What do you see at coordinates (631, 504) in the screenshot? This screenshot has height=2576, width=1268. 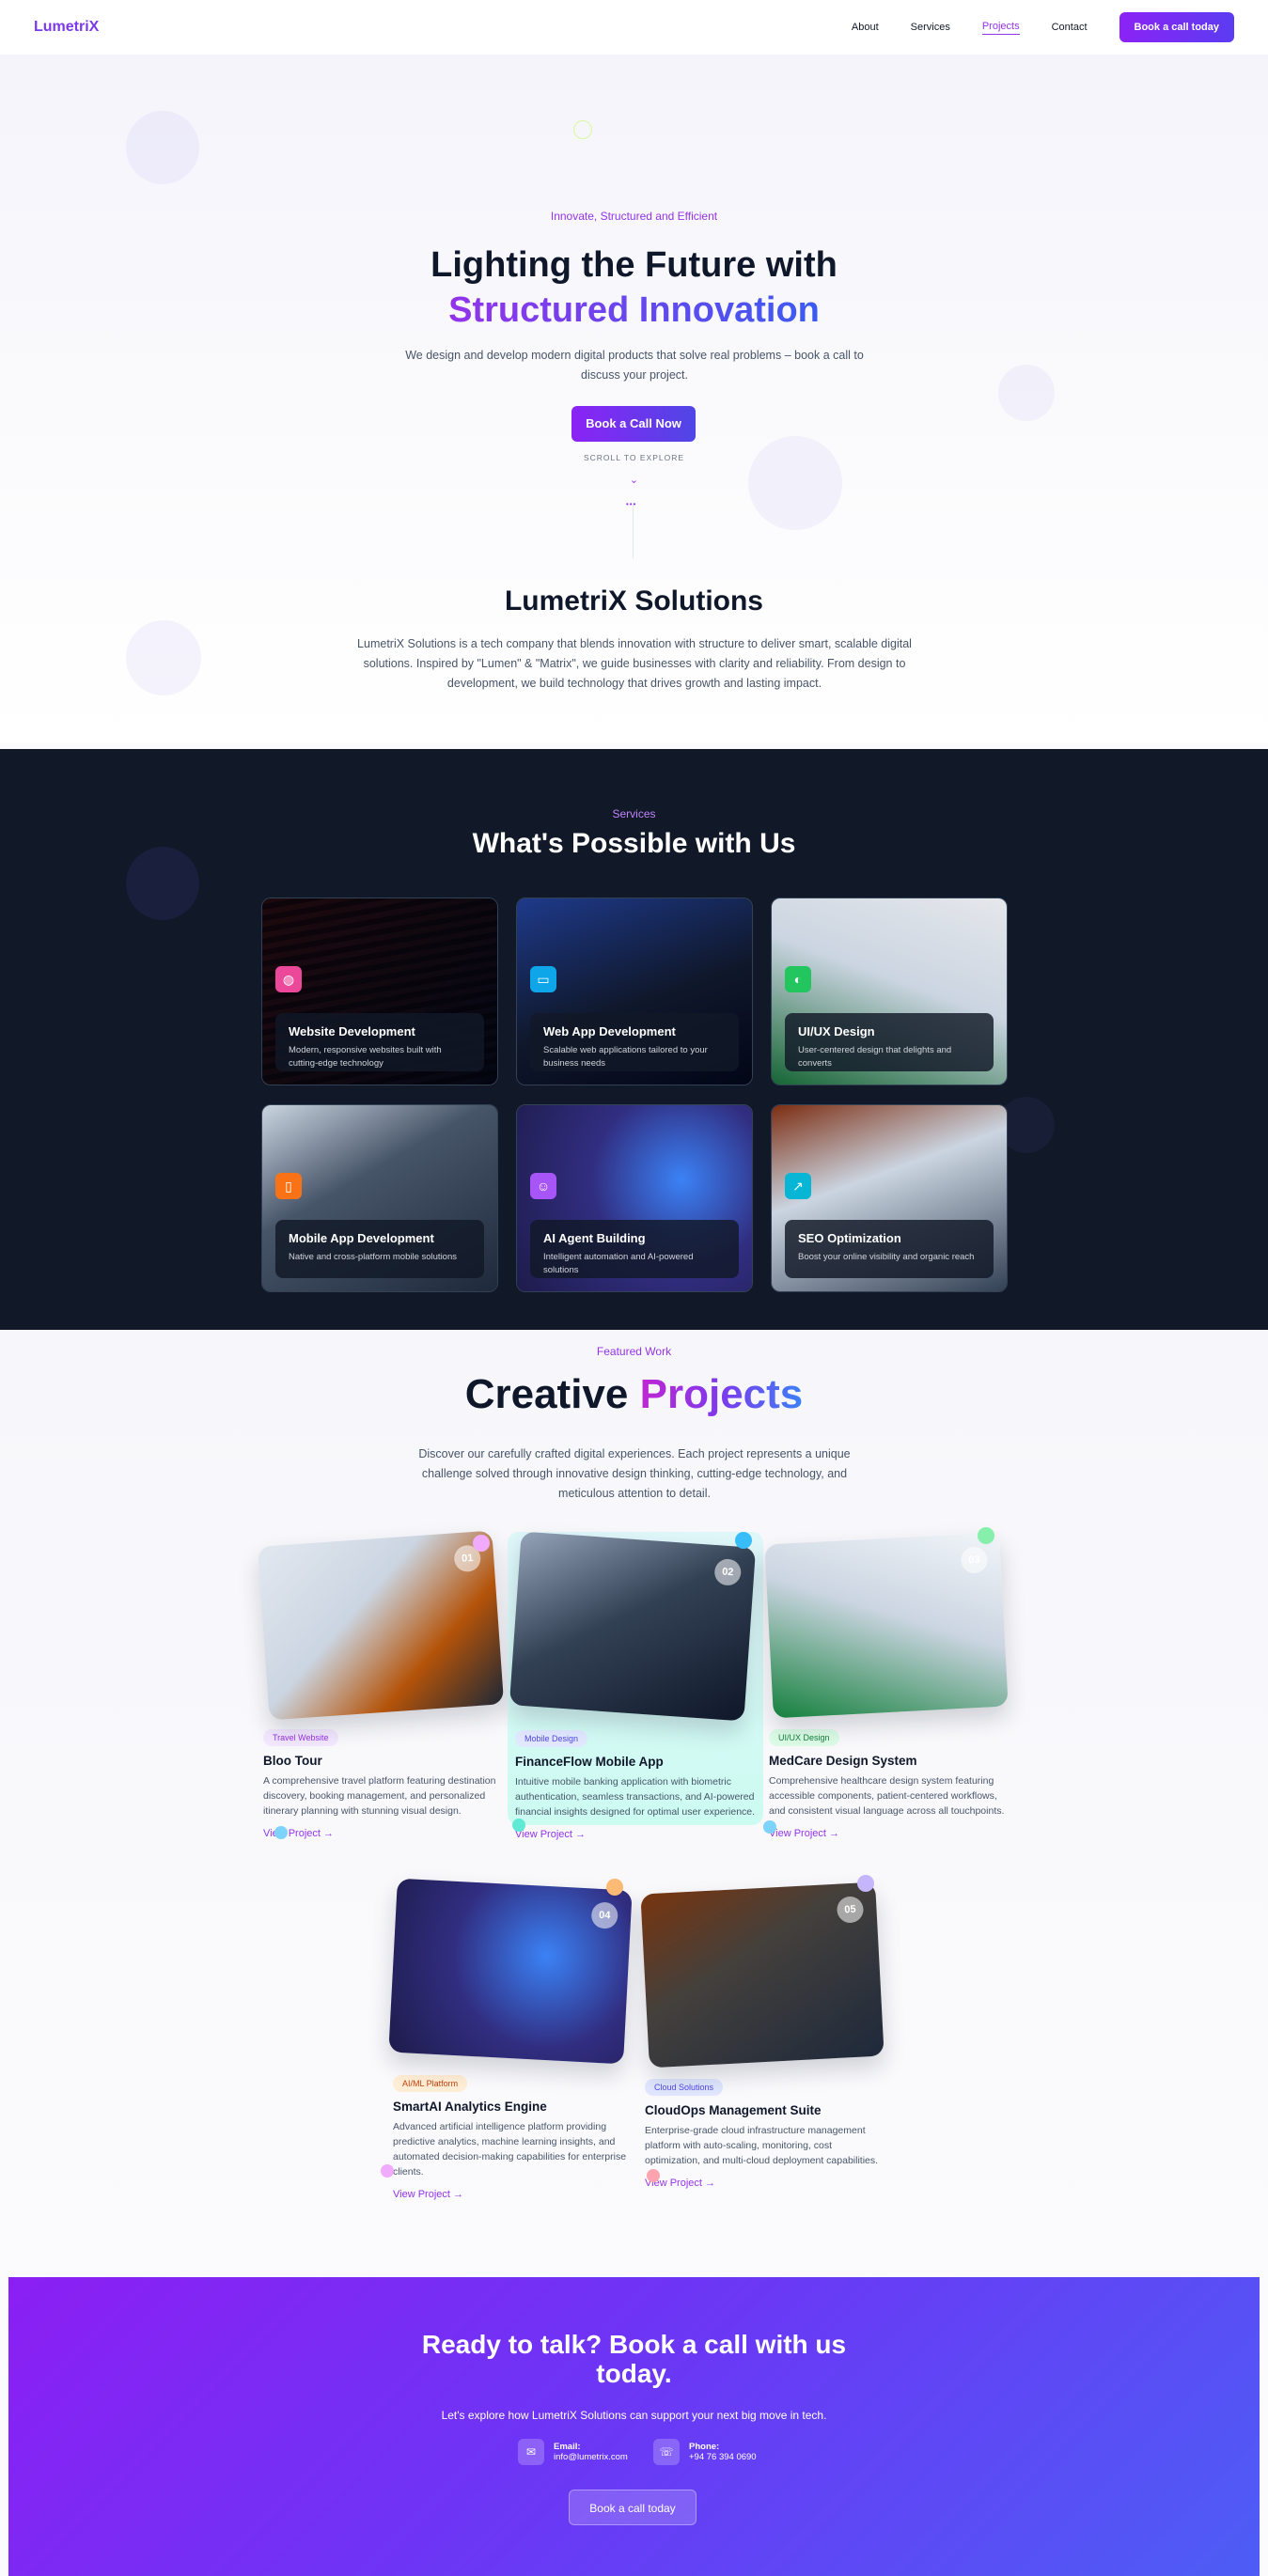 I see `scroll-dots-icon: •••` at bounding box center [631, 504].